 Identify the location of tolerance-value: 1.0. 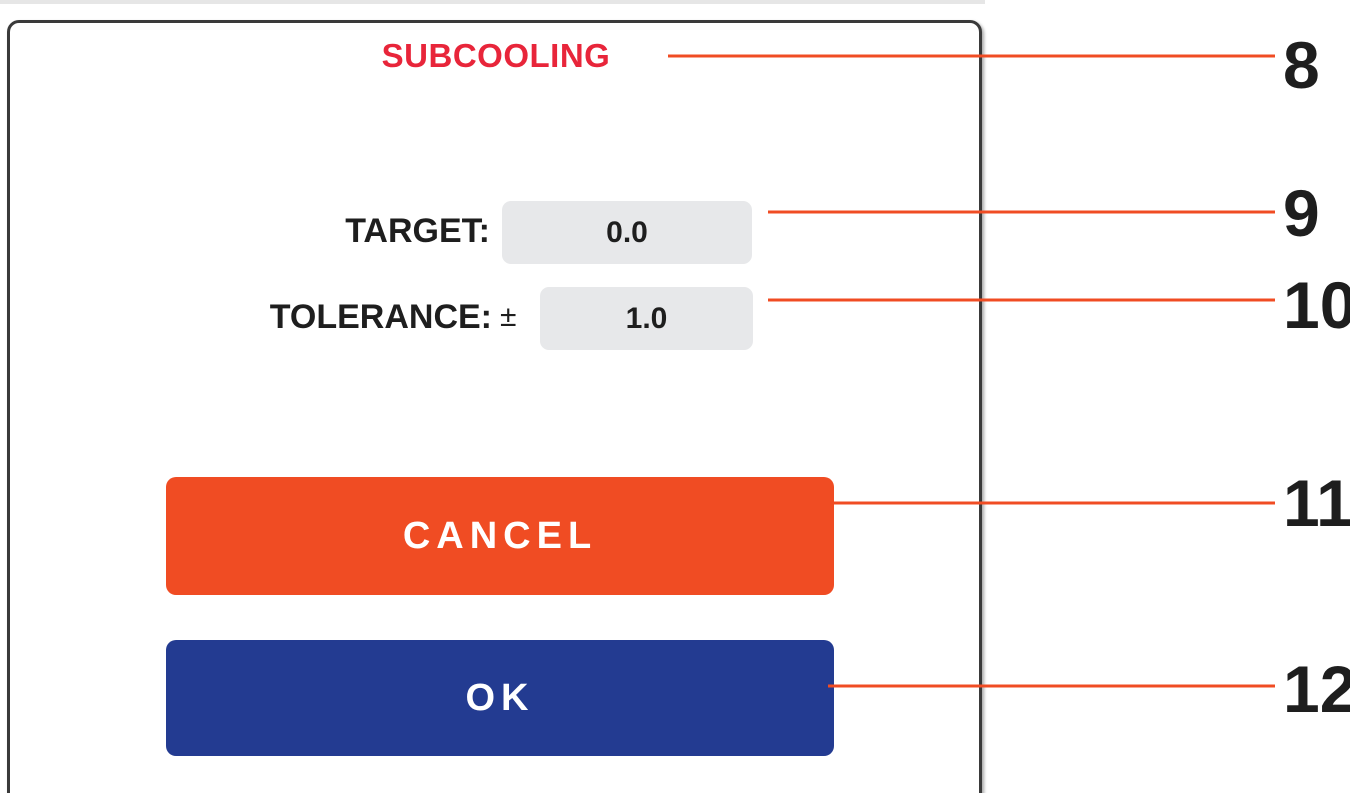
(646, 318).